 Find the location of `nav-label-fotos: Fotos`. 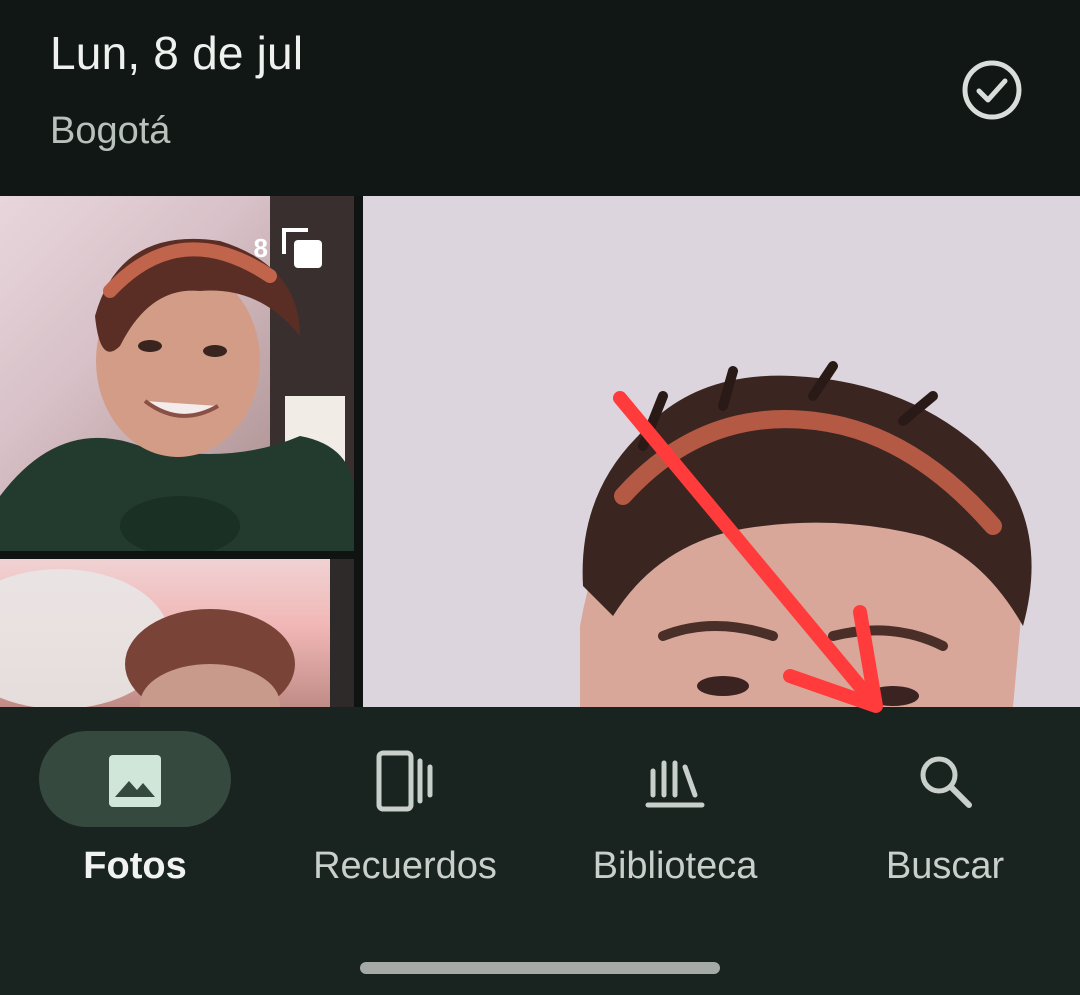

nav-label-fotos: Fotos is located at coordinates (135, 866).